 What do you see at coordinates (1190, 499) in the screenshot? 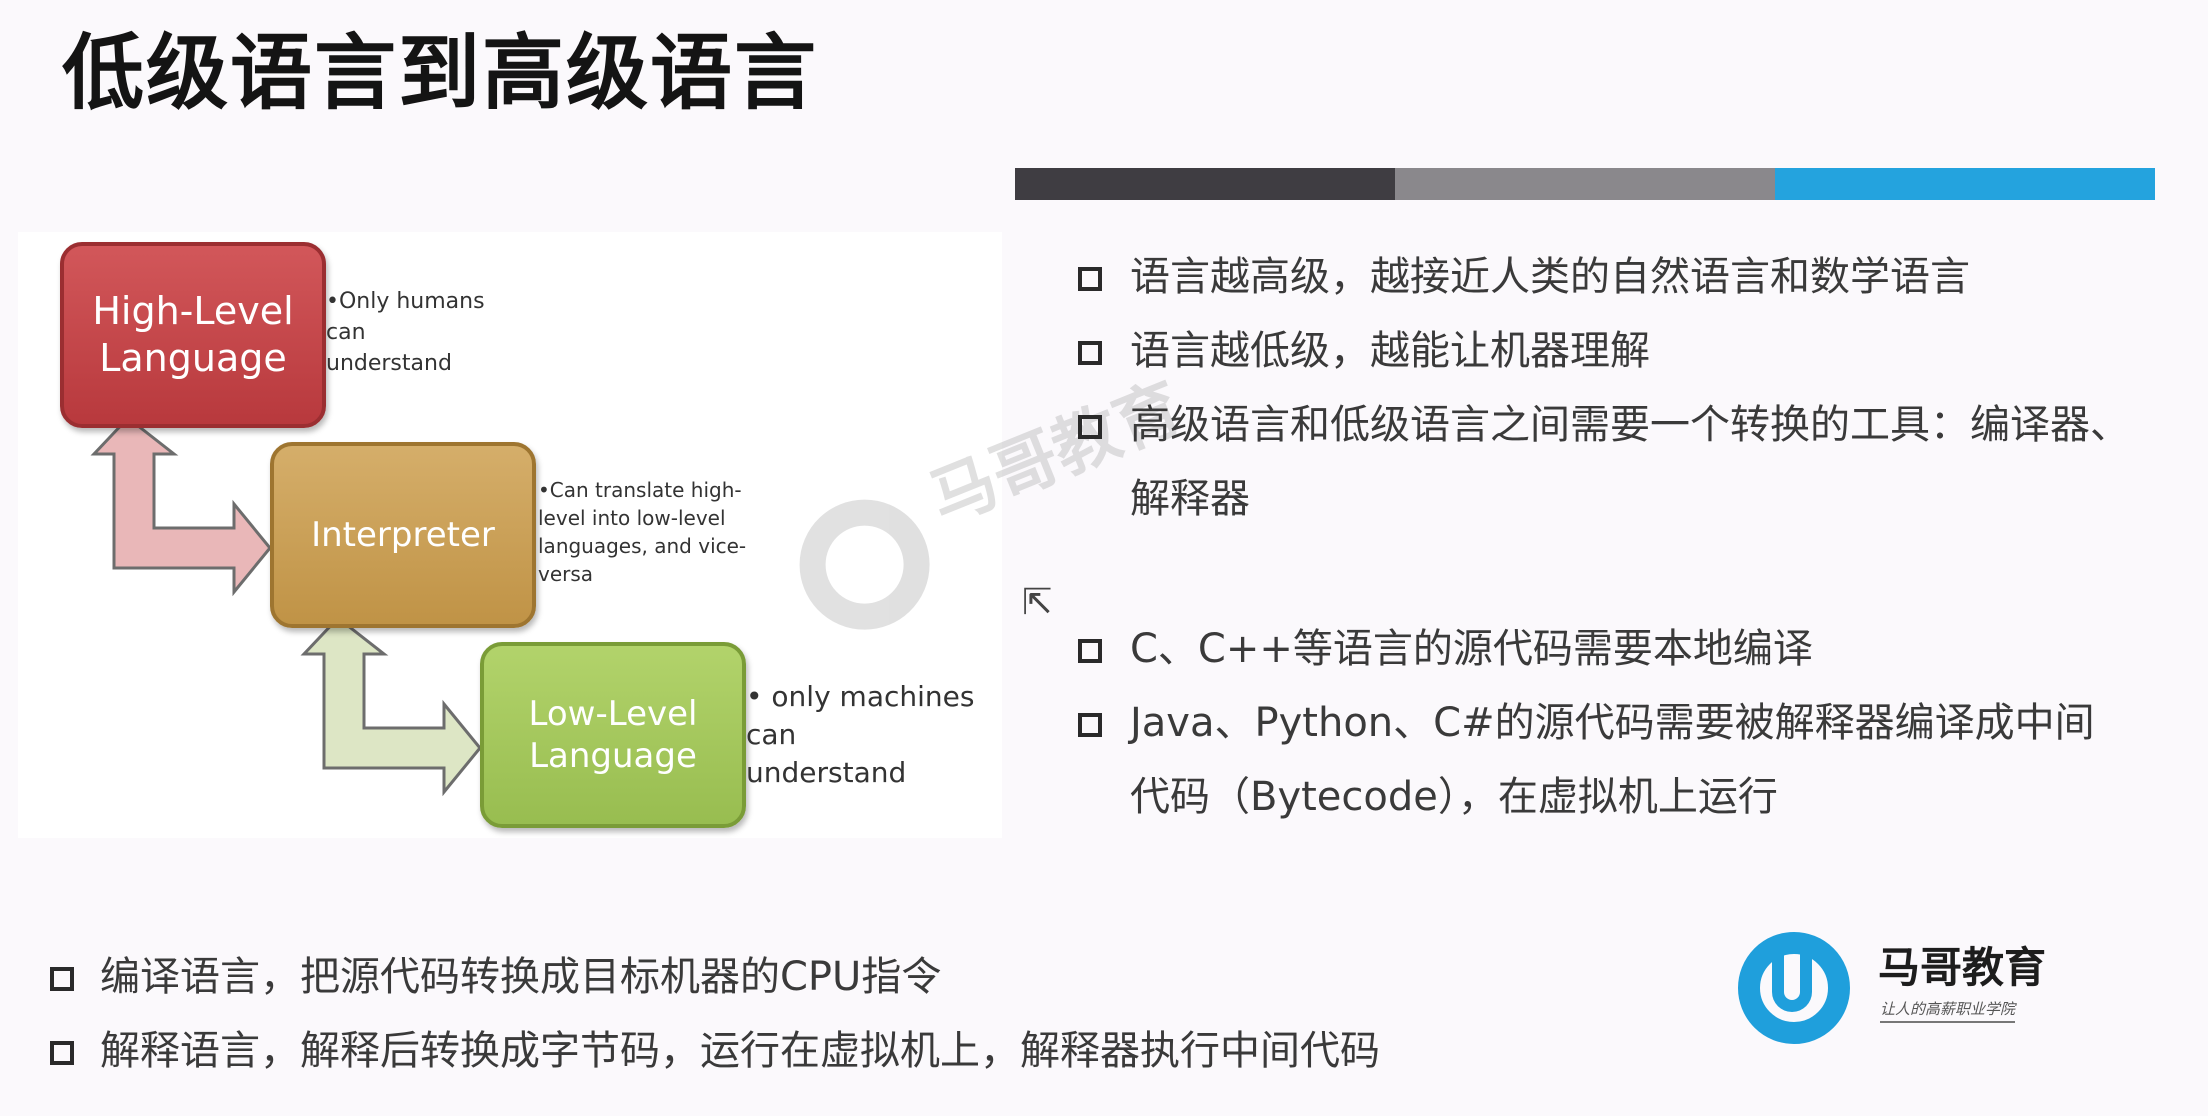
I see `bullet-text: 解释器` at bounding box center [1190, 499].